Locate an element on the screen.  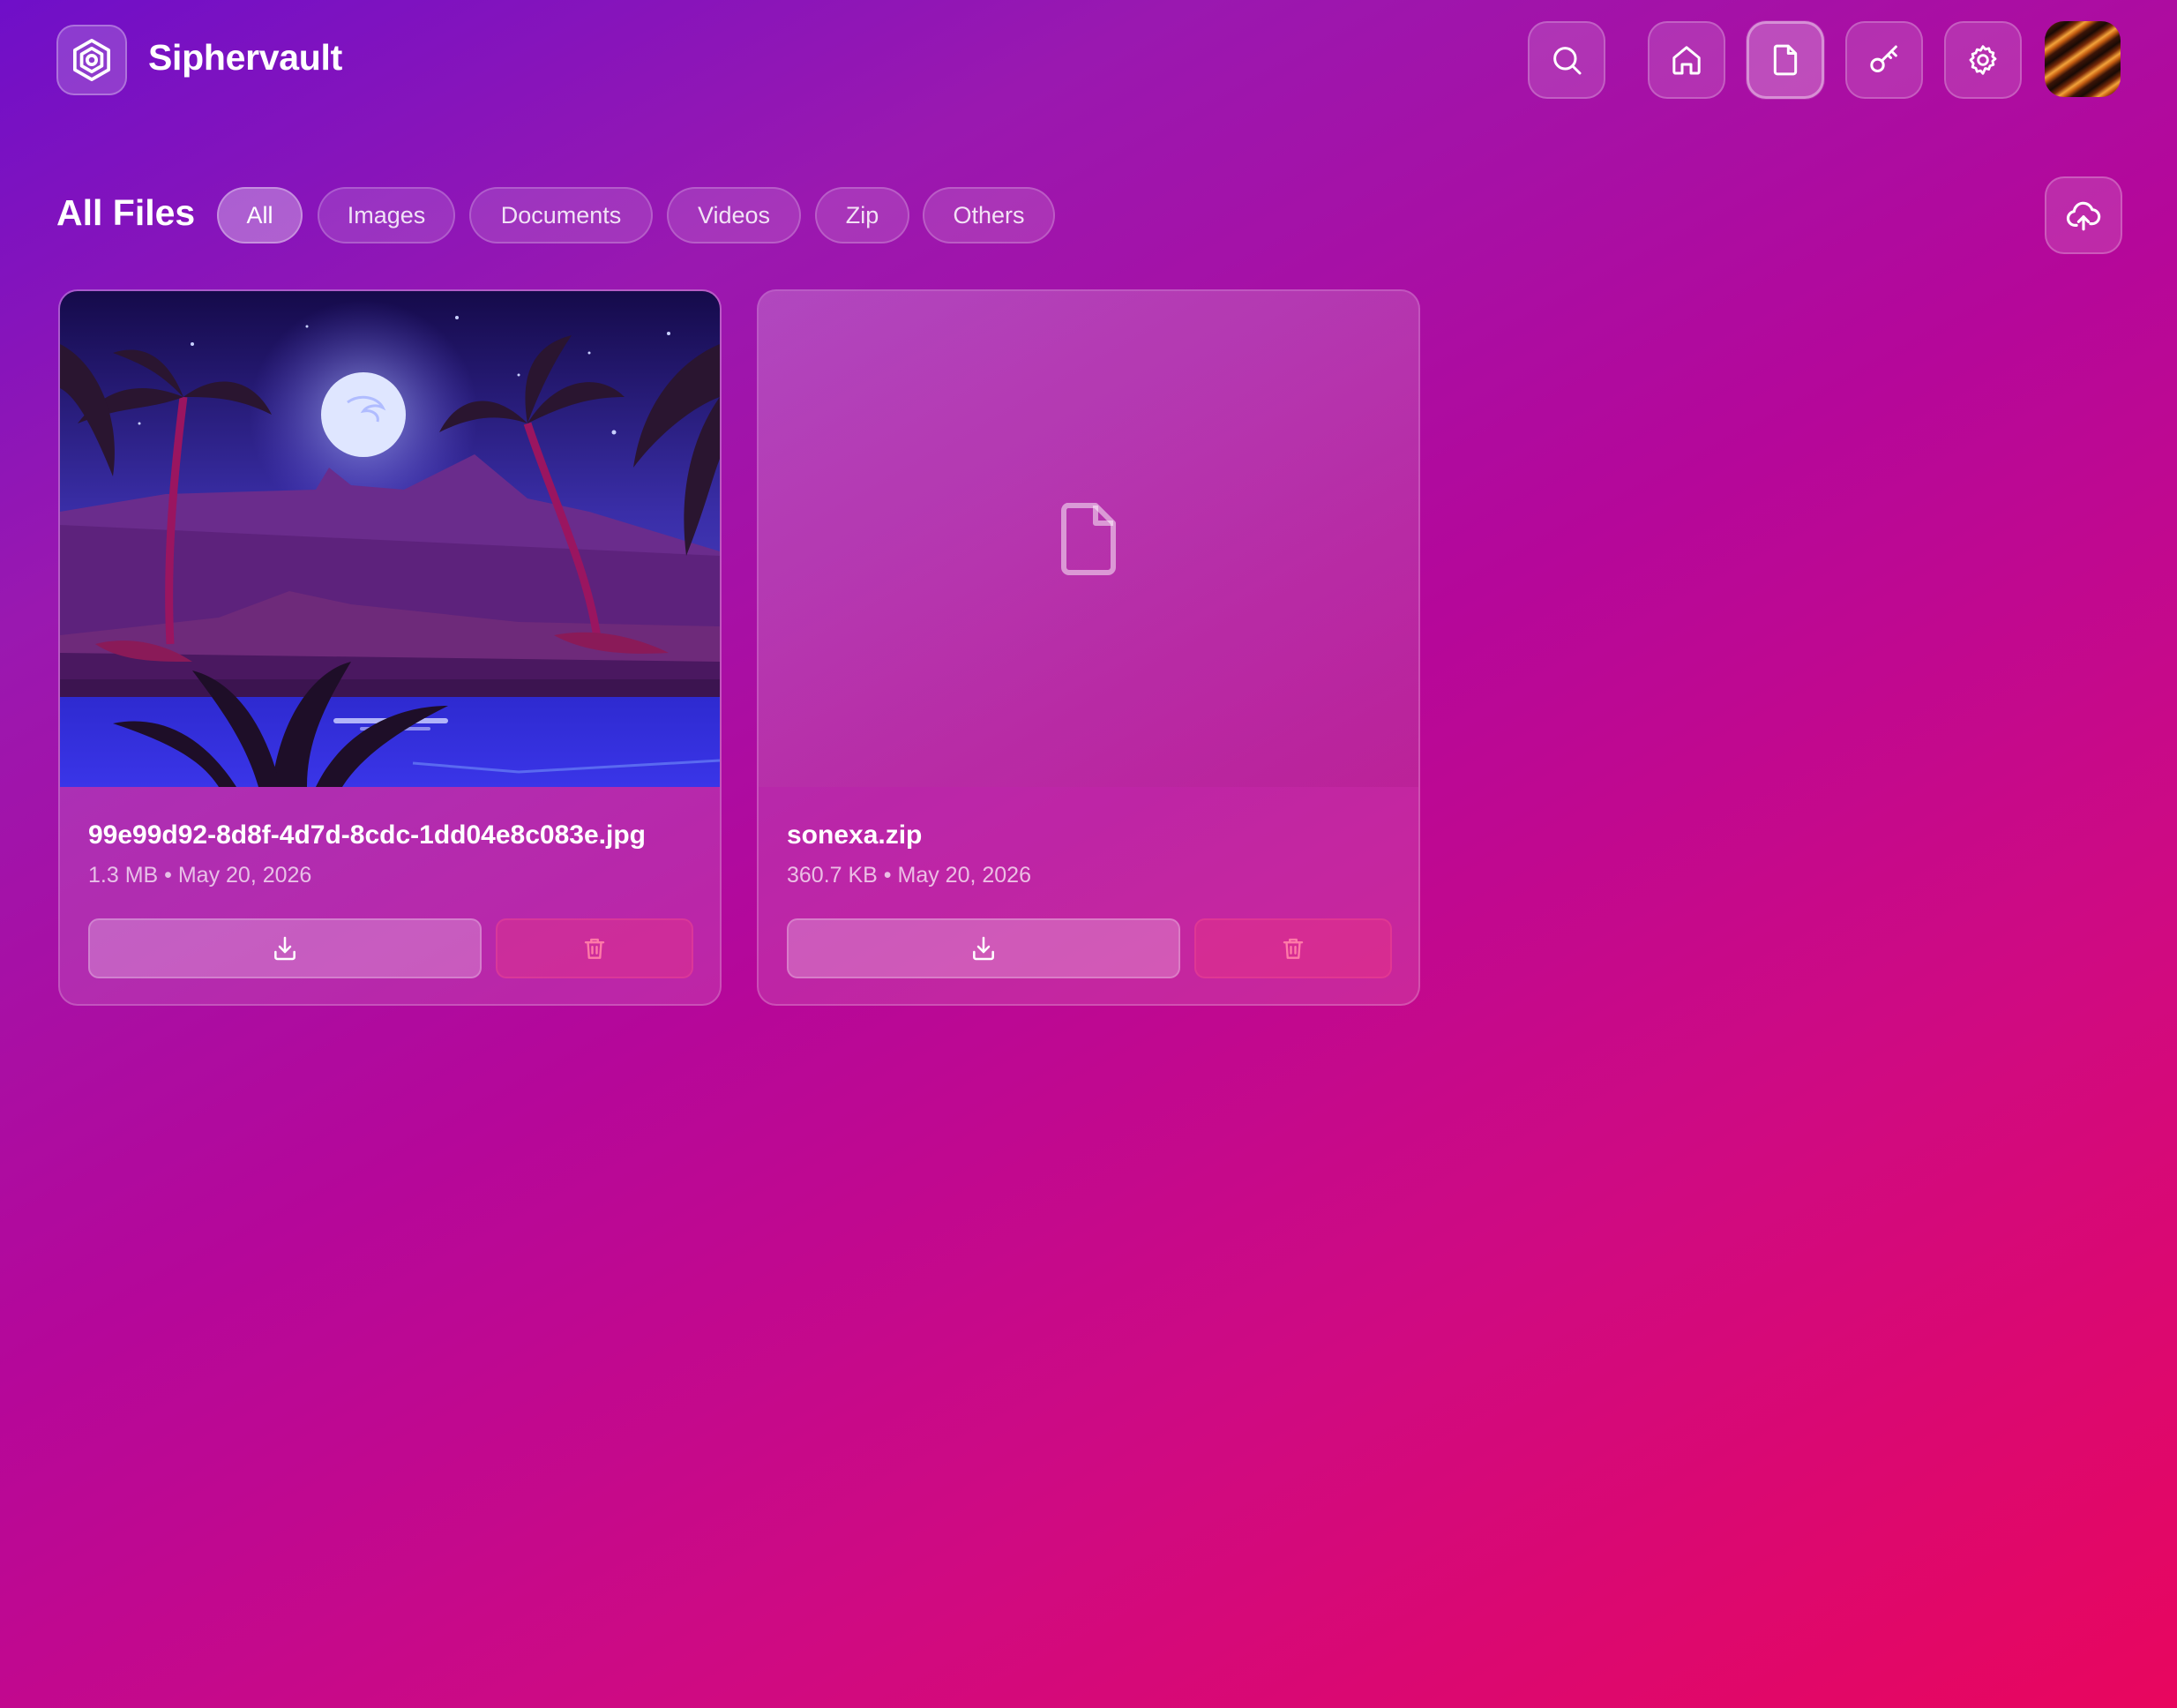
filter-chip-zip: Zip is located at coordinates (862, 215).